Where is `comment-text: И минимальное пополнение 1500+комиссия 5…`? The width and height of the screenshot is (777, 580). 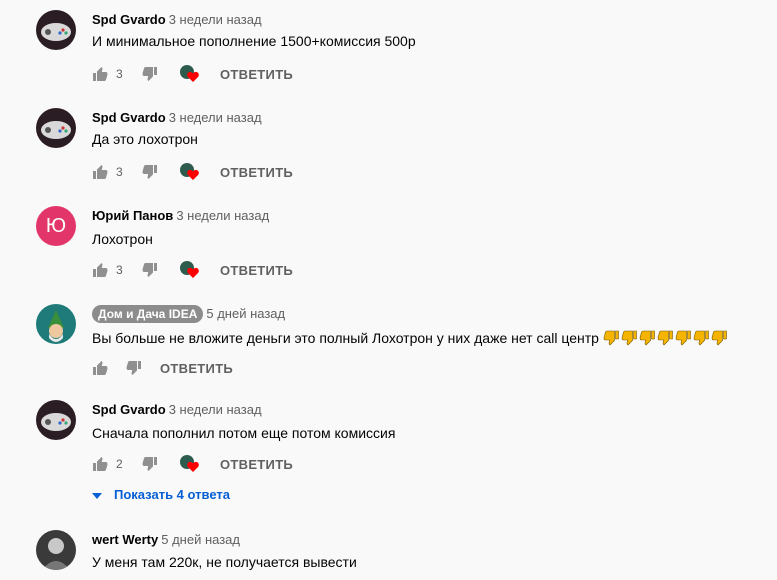 comment-text: И минимальное пополнение 1500+комиссия 5… is located at coordinates (254, 41).